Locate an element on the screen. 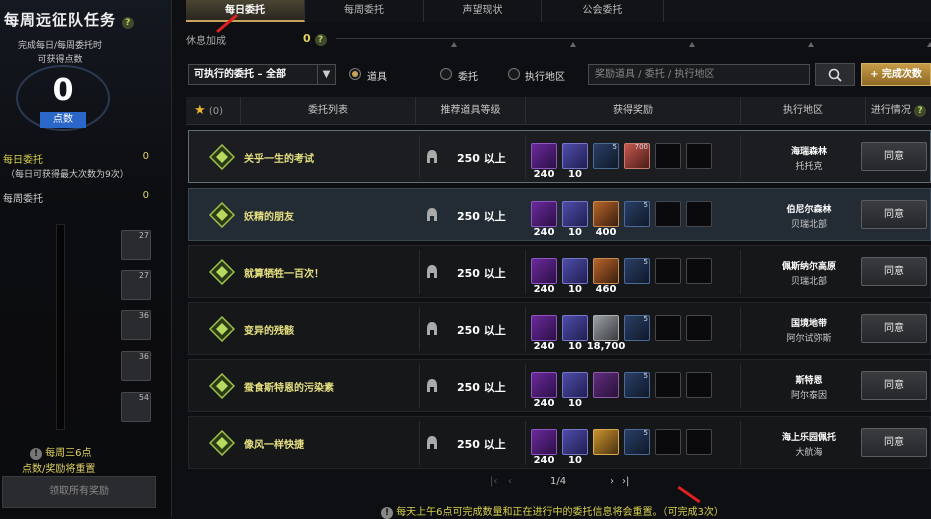 The image size is (931, 519). radio-item is located at coordinates (355, 74).